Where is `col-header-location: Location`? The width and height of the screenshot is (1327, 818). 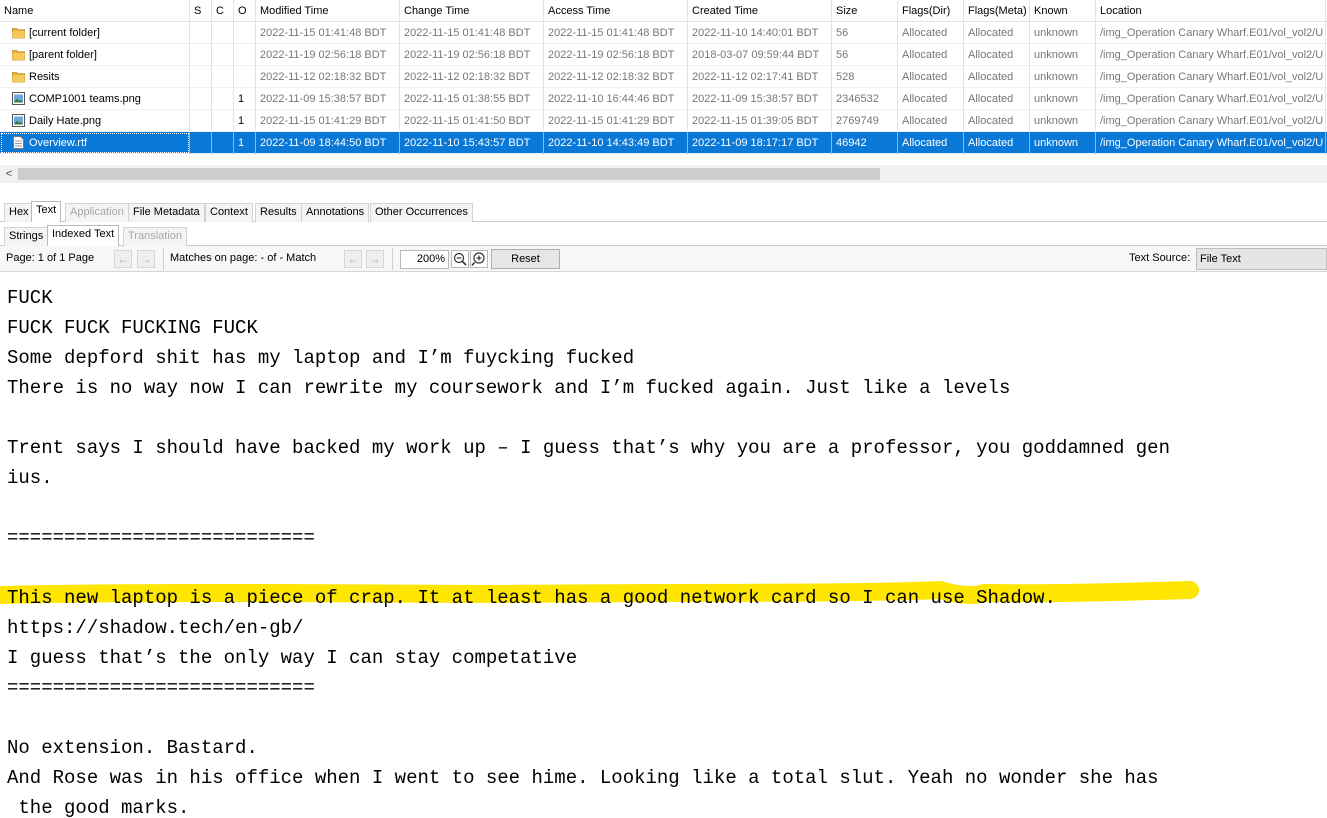
col-header-location: Location is located at coordinates (1211, 11).